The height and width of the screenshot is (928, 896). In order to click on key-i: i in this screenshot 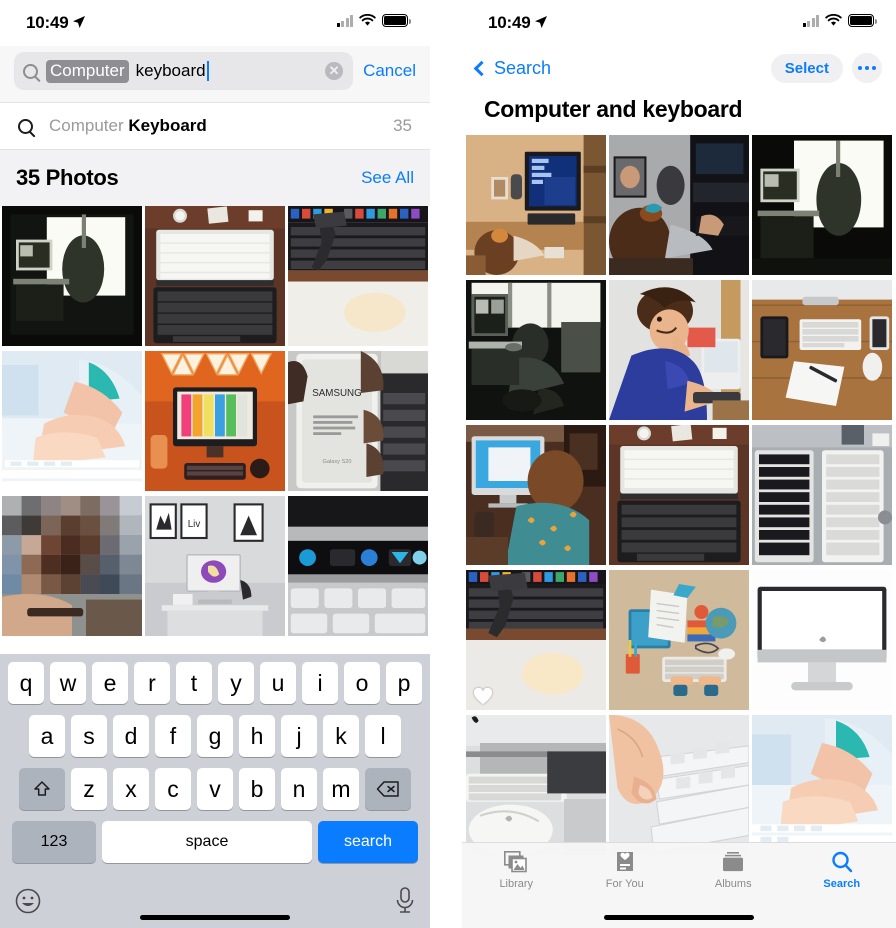, I will do `click(320, 683)`.